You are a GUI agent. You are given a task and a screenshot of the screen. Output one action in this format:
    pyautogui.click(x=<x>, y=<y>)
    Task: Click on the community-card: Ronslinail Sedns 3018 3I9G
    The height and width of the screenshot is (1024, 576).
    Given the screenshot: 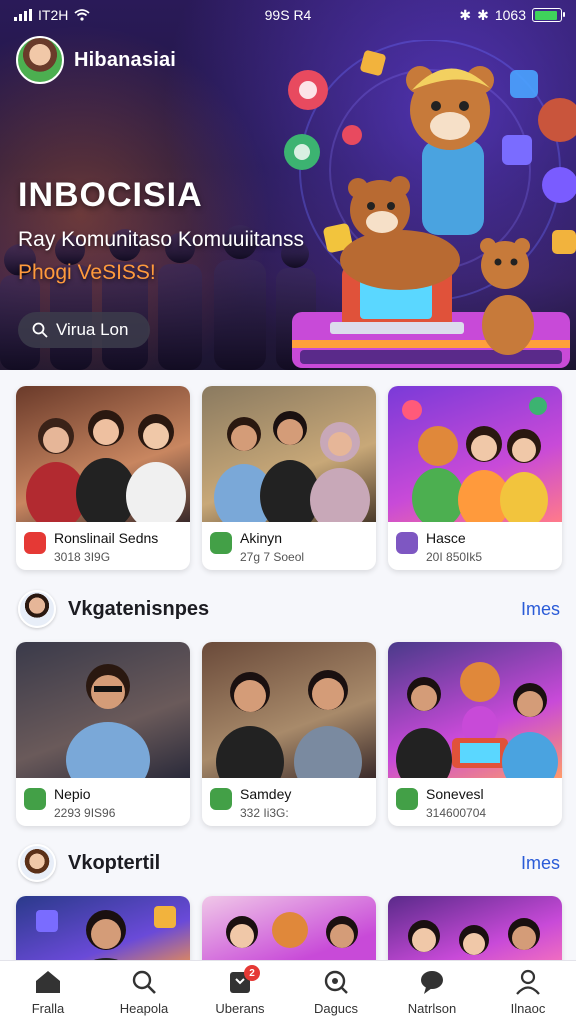 What is the action you would take?
    pyautogui.click(x=103, y=478)
    